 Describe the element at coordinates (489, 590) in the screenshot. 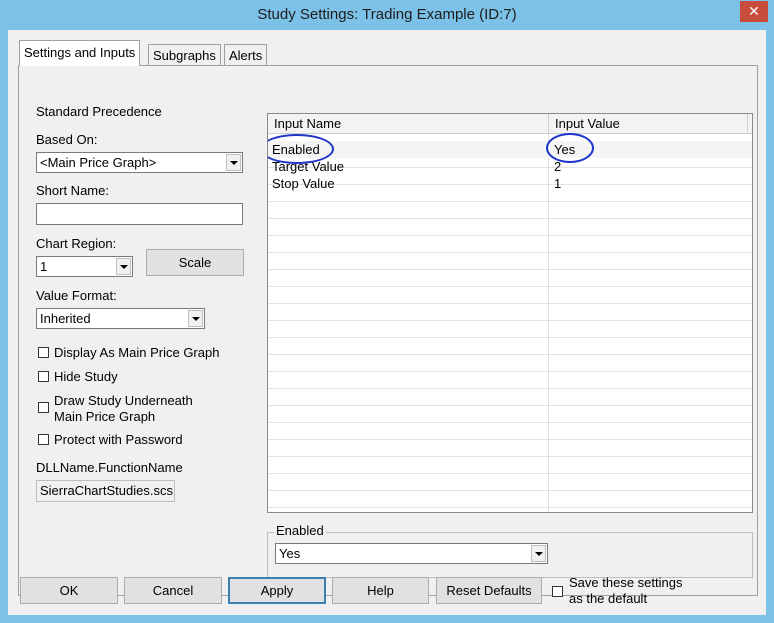

I see `reset-defaults-button: Reset Defaults` at that location.